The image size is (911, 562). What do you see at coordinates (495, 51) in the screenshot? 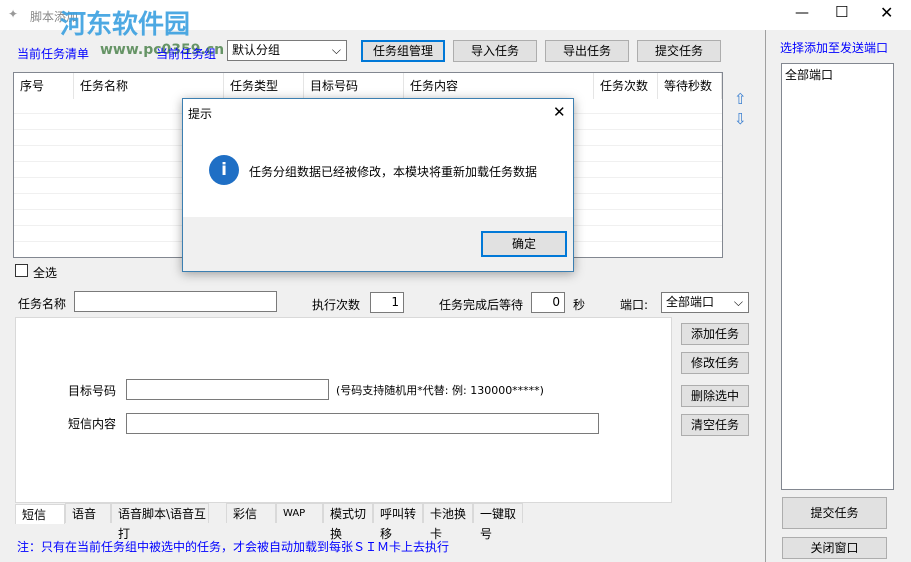
I see `import-button: 导入任务` at bounding box center [495, 51].